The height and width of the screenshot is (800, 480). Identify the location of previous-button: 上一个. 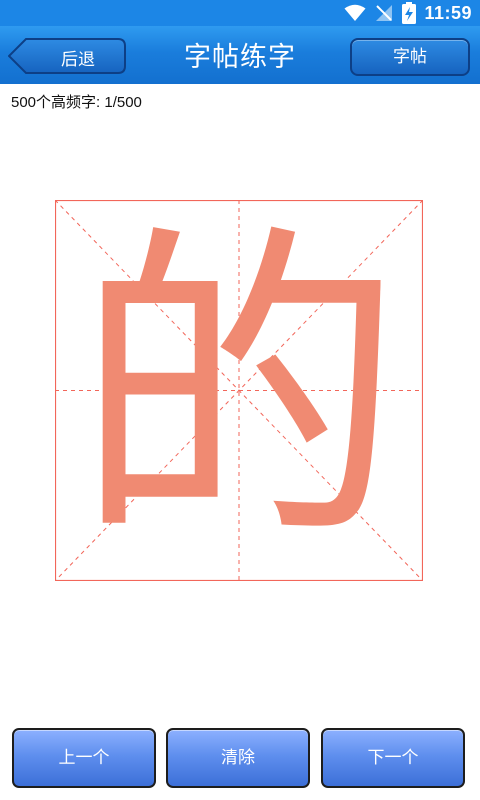
(84, 758).